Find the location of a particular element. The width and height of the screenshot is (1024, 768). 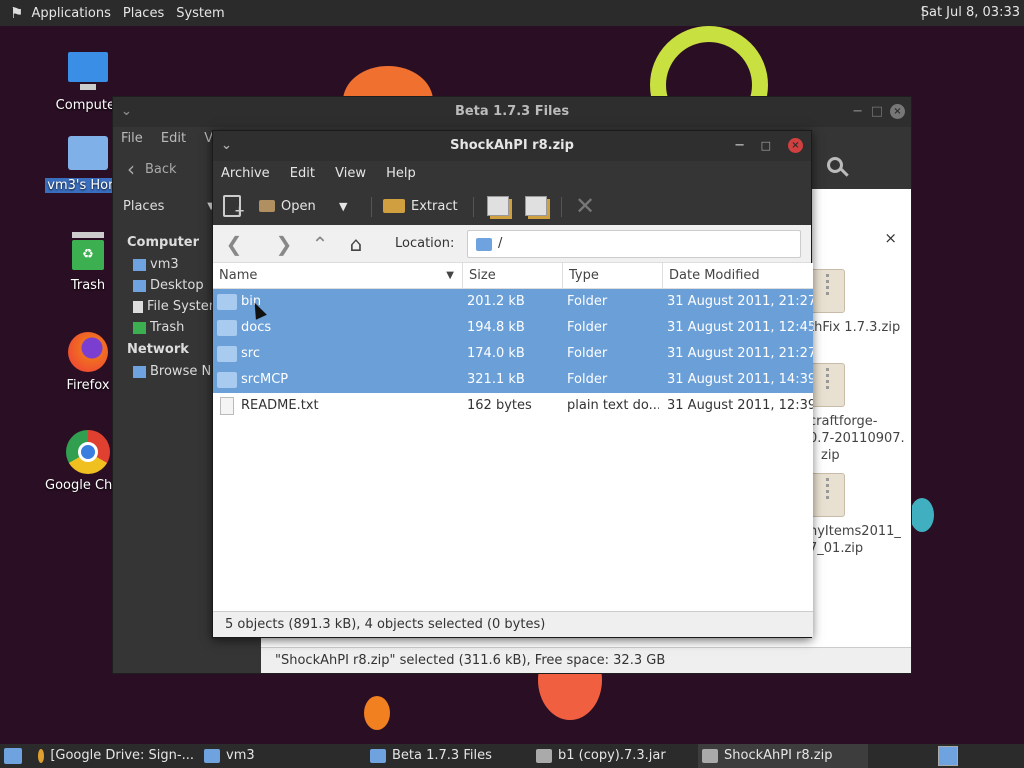

desktop-folder-icon is located at coordinates (139, 285).